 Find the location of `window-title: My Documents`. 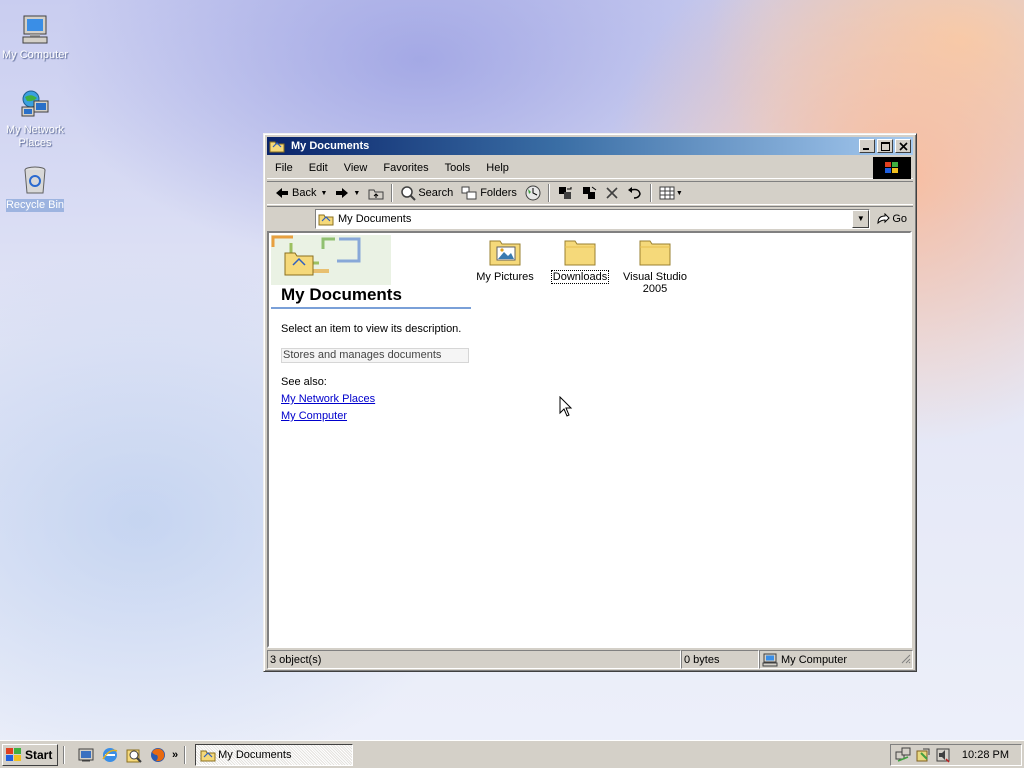

window-title: My Documents is located at coordinates (330, 146).